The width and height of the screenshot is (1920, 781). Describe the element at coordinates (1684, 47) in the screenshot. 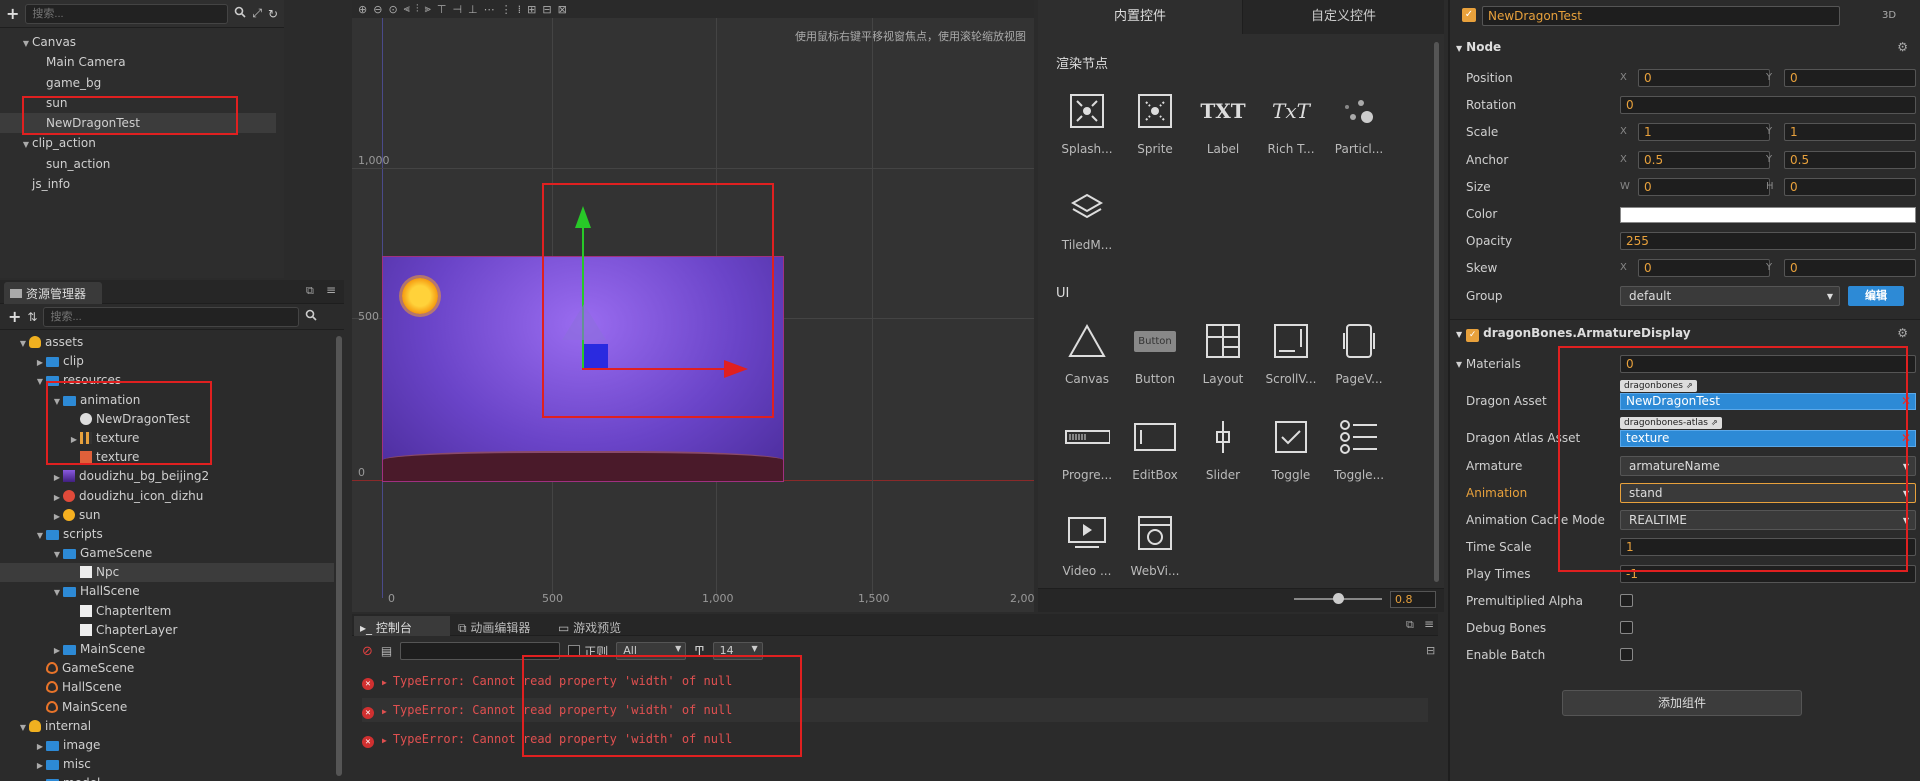

I see `node-section-header: ▼ Node ⚙` at that location.